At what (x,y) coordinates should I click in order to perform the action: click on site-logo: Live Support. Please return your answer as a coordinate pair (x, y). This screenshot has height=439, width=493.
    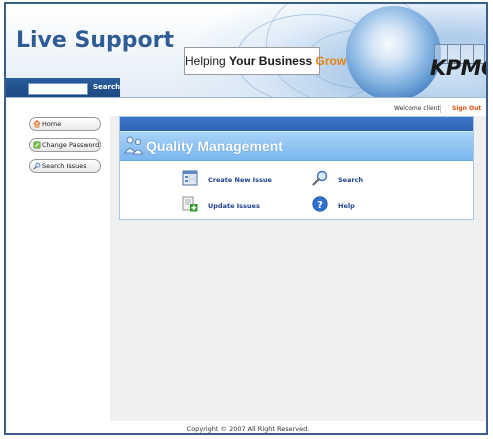
    Looking at the image, I should click on (95, 40).